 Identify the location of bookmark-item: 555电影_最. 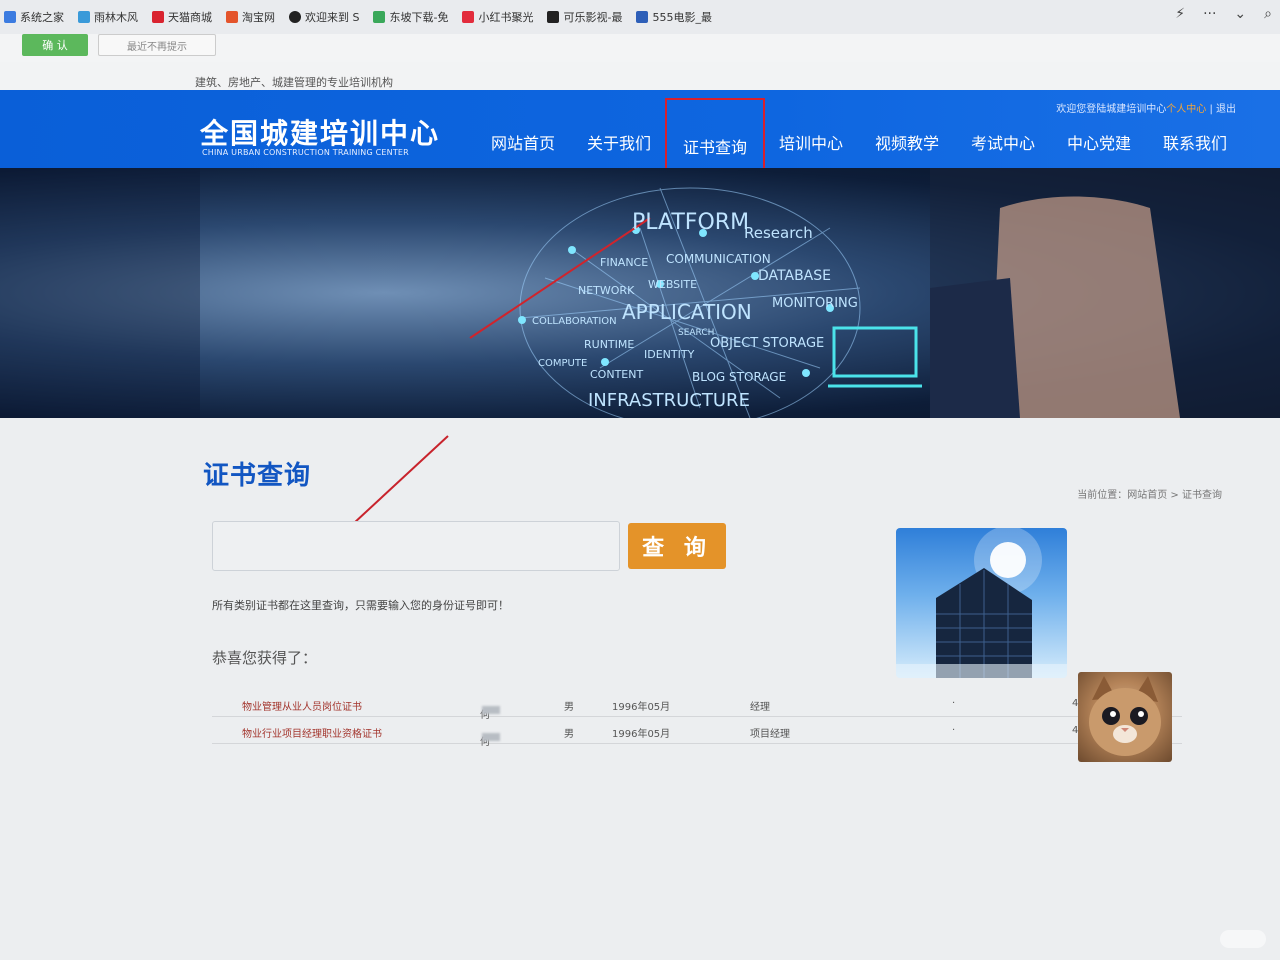
(674, 17).